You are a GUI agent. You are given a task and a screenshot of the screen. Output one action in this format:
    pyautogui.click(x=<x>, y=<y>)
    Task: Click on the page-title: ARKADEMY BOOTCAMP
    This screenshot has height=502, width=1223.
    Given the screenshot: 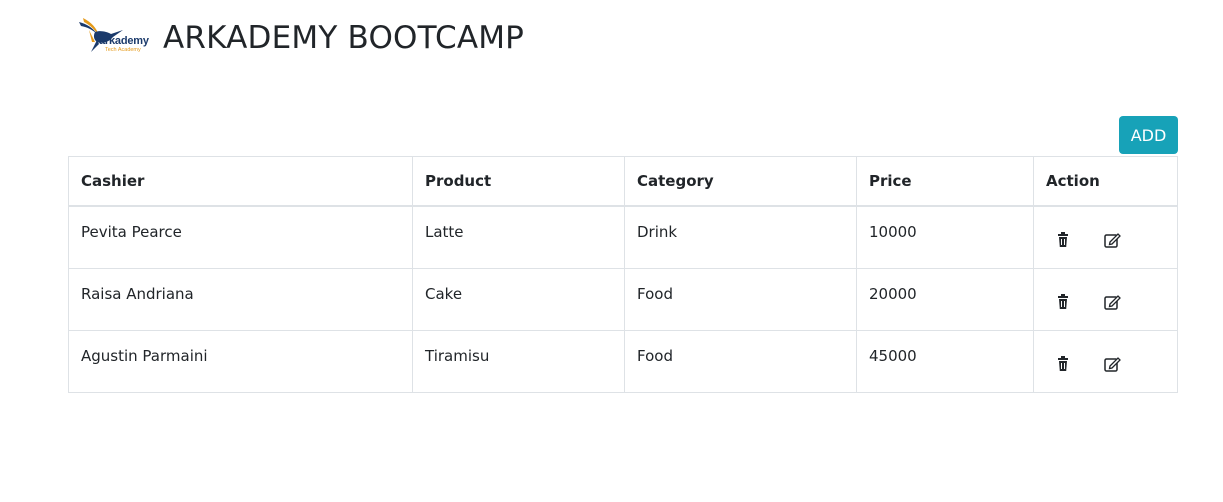 What is the action you would take?
    pyautogui.click(x=344, y=38)
    